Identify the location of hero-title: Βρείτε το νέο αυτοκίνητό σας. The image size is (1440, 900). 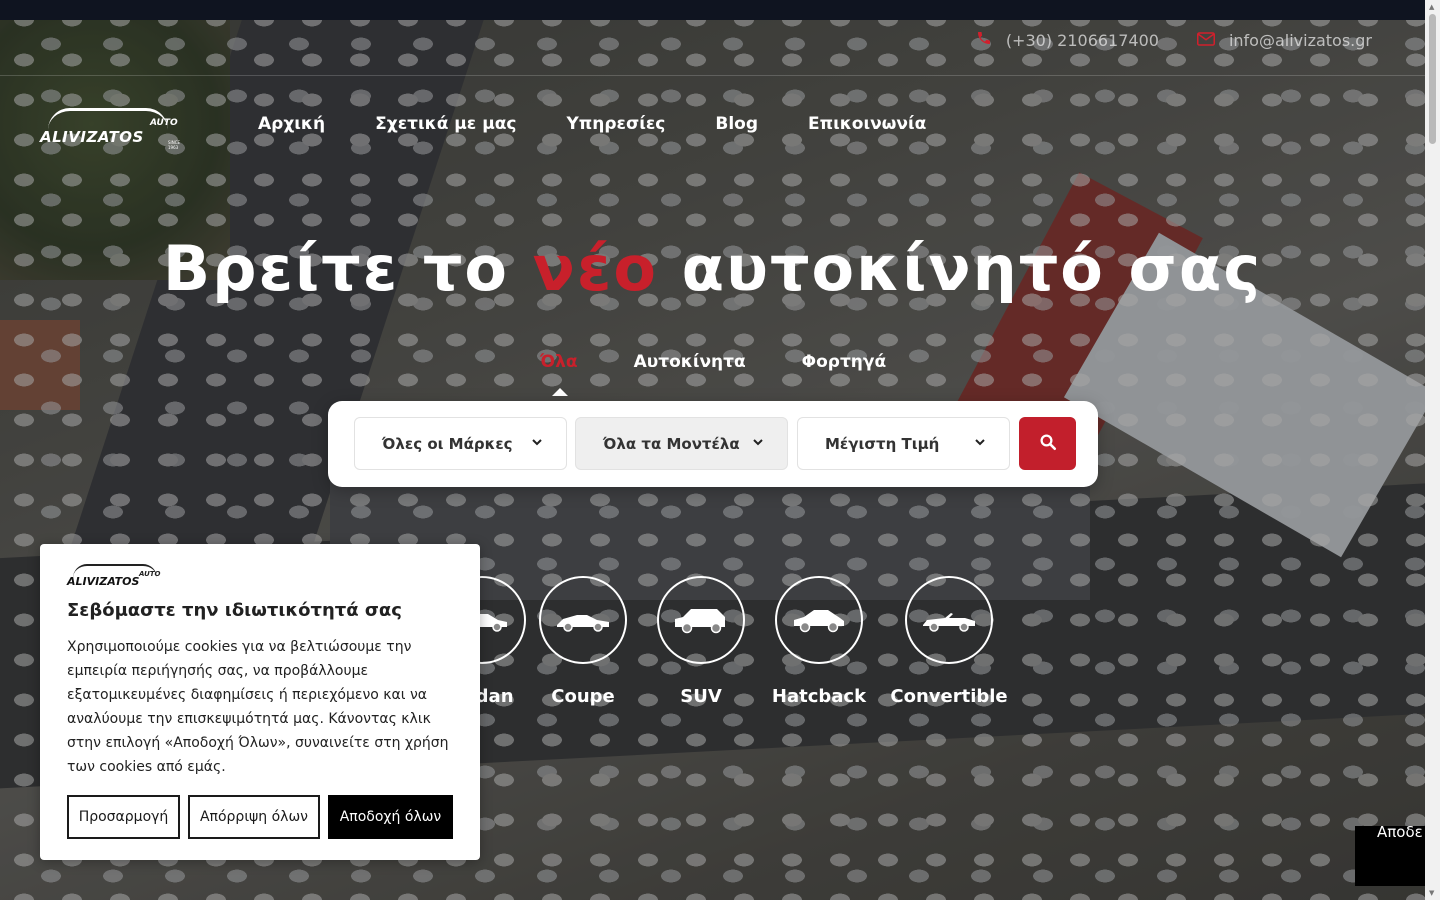
(712, 268).